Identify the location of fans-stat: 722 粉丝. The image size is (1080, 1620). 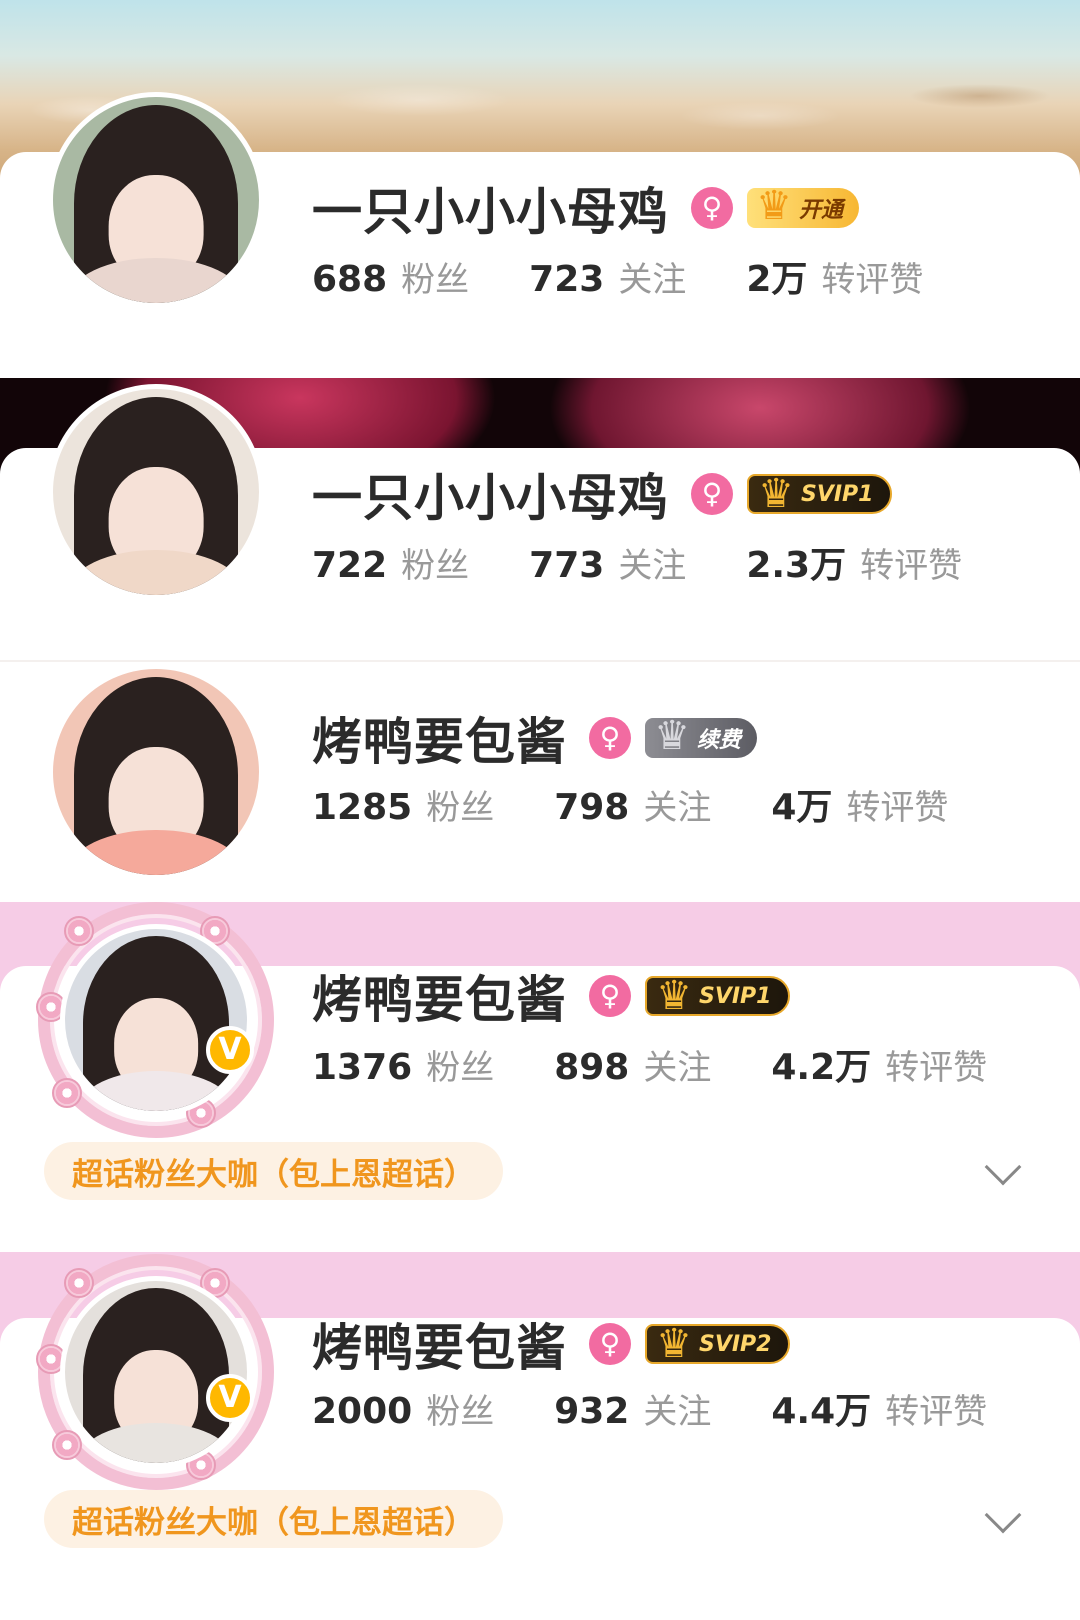
(390, 562).